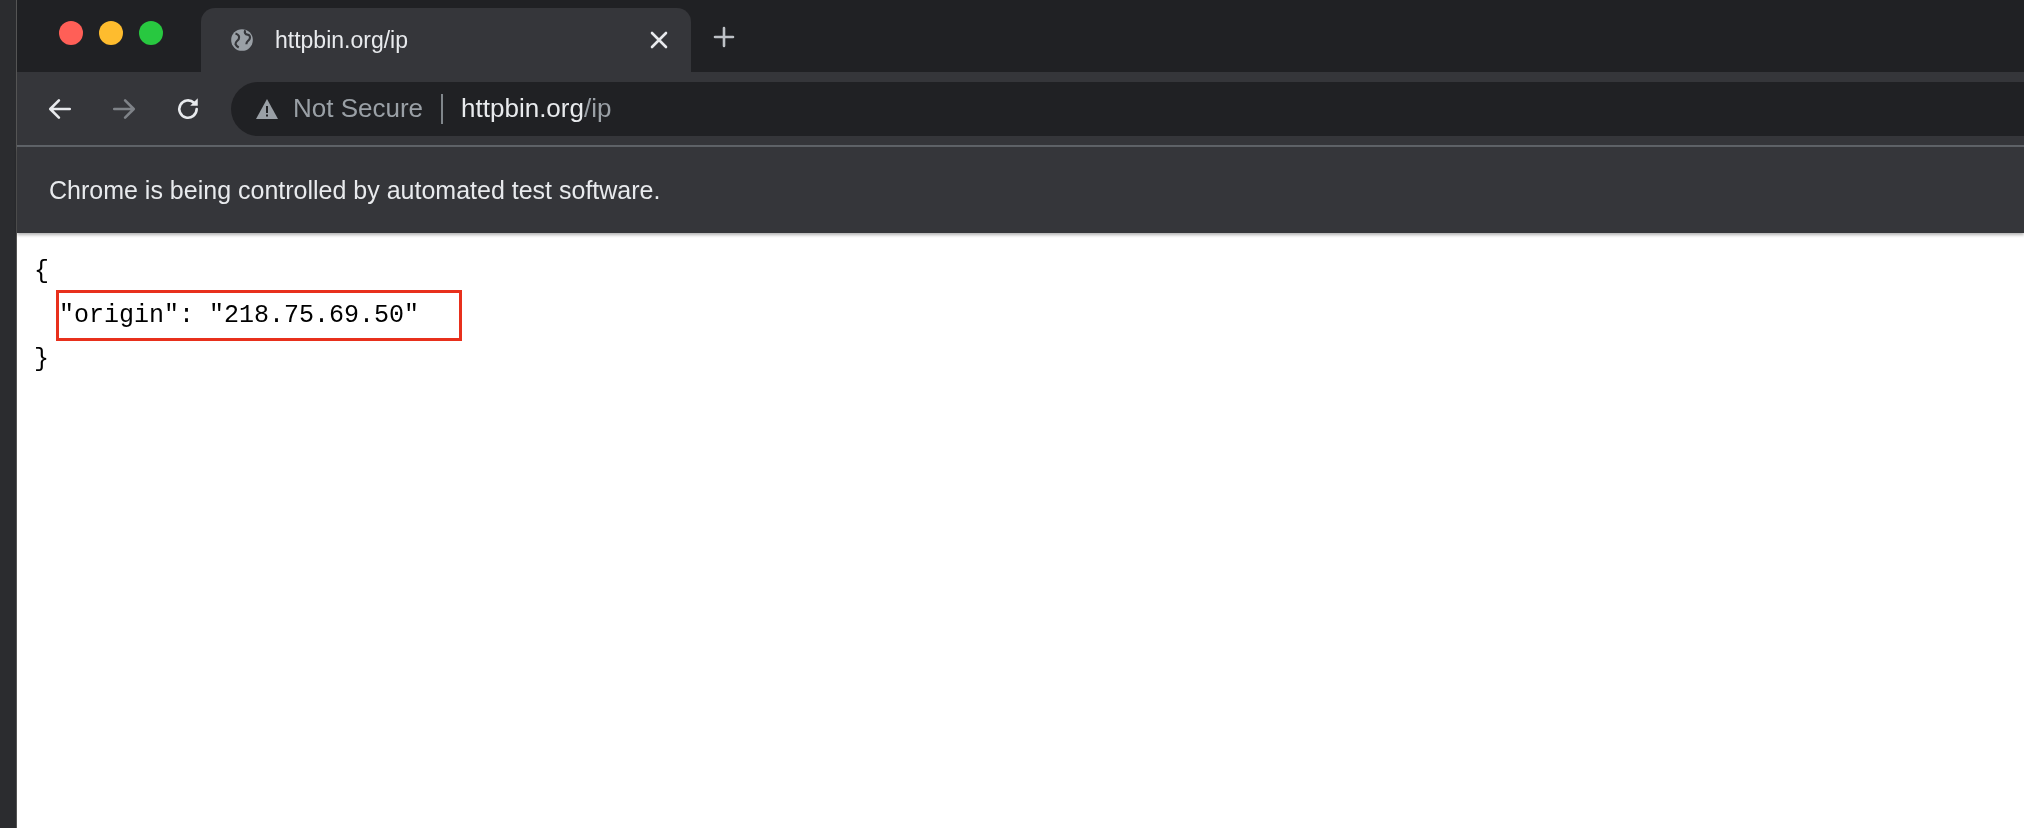 The image size is (2024, 828). I want to click on minimize-window-button, so click(111, 33).